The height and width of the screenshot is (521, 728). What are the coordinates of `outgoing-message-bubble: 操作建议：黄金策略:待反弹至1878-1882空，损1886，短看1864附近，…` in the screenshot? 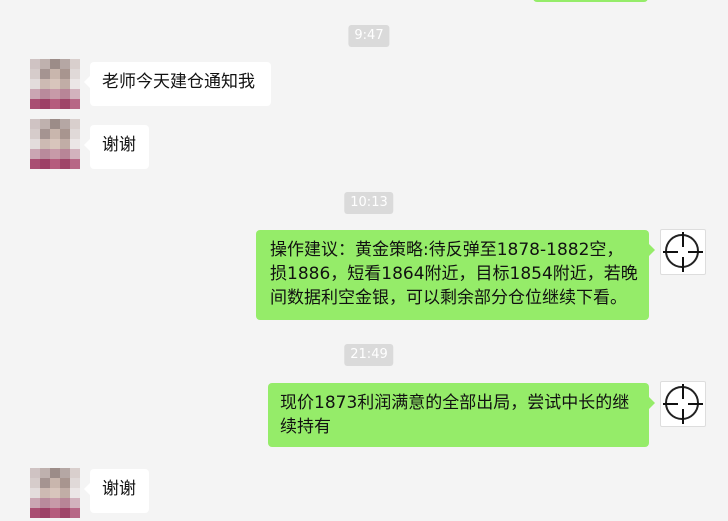 It's located at (455, 275).